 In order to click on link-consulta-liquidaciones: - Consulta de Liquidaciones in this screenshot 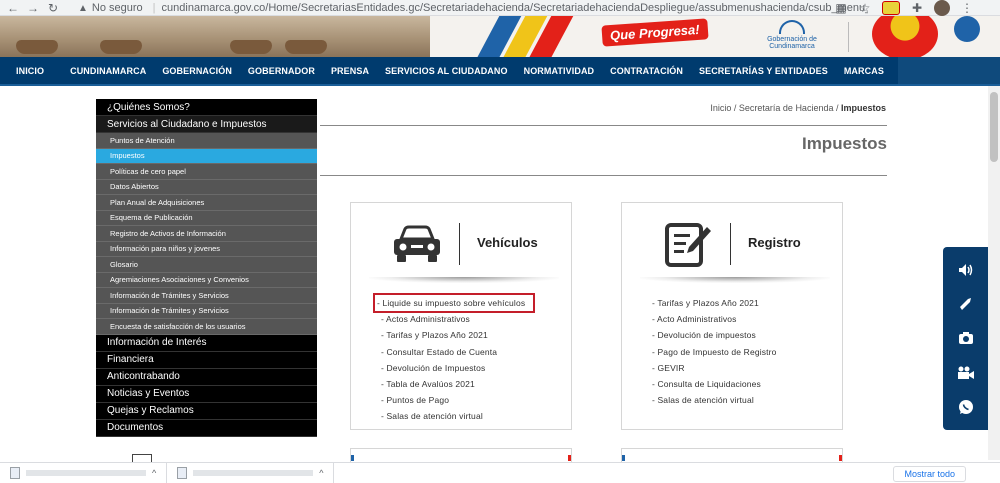, I will do `click(714, 384)`.